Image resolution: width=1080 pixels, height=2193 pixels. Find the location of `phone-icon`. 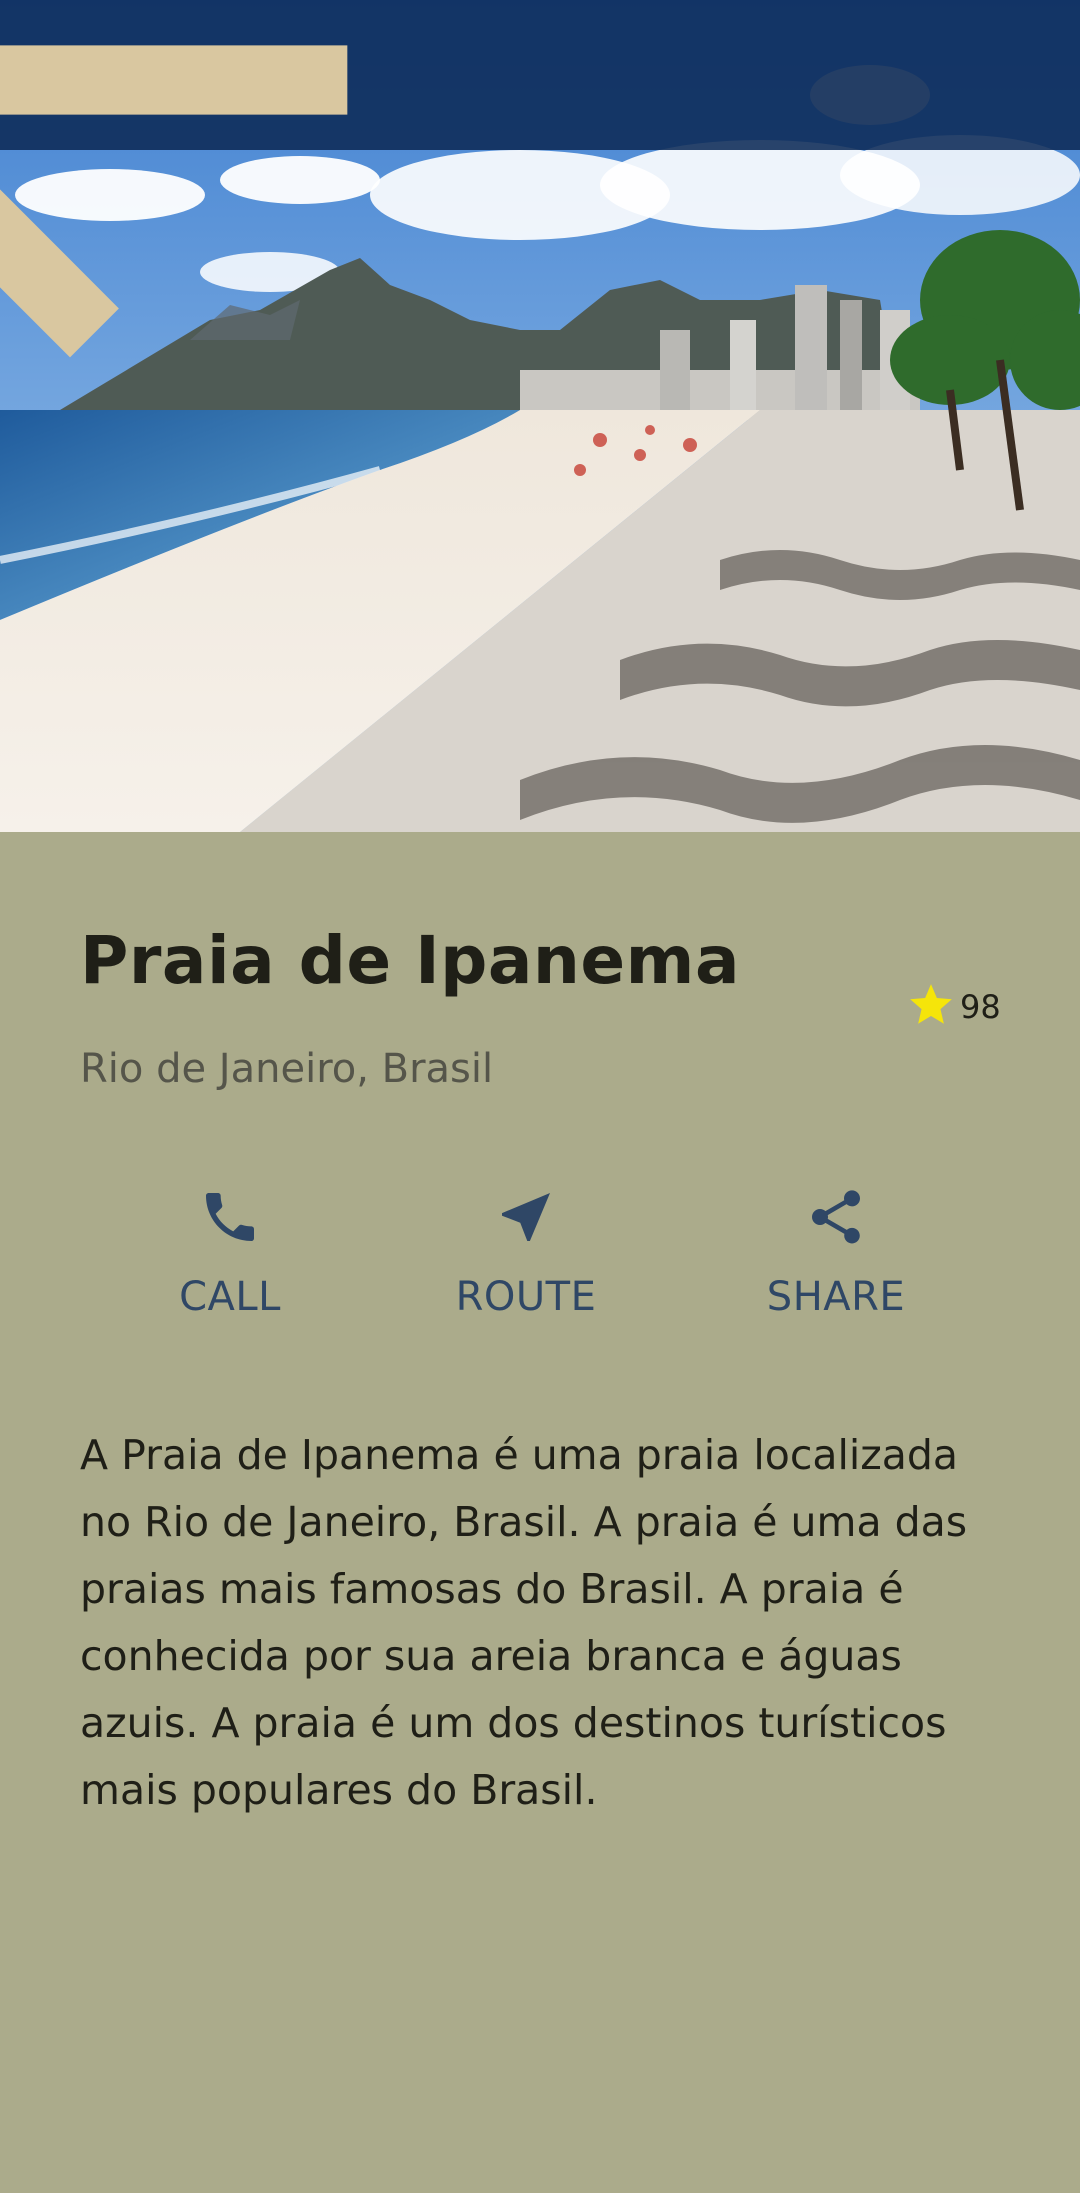

phone-icon is located at coordinates (230, 1217).